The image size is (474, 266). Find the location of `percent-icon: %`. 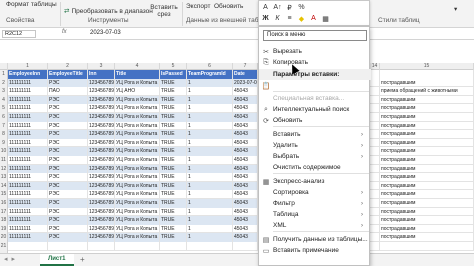

percent-icon: % is located at coordinates (301, 7).